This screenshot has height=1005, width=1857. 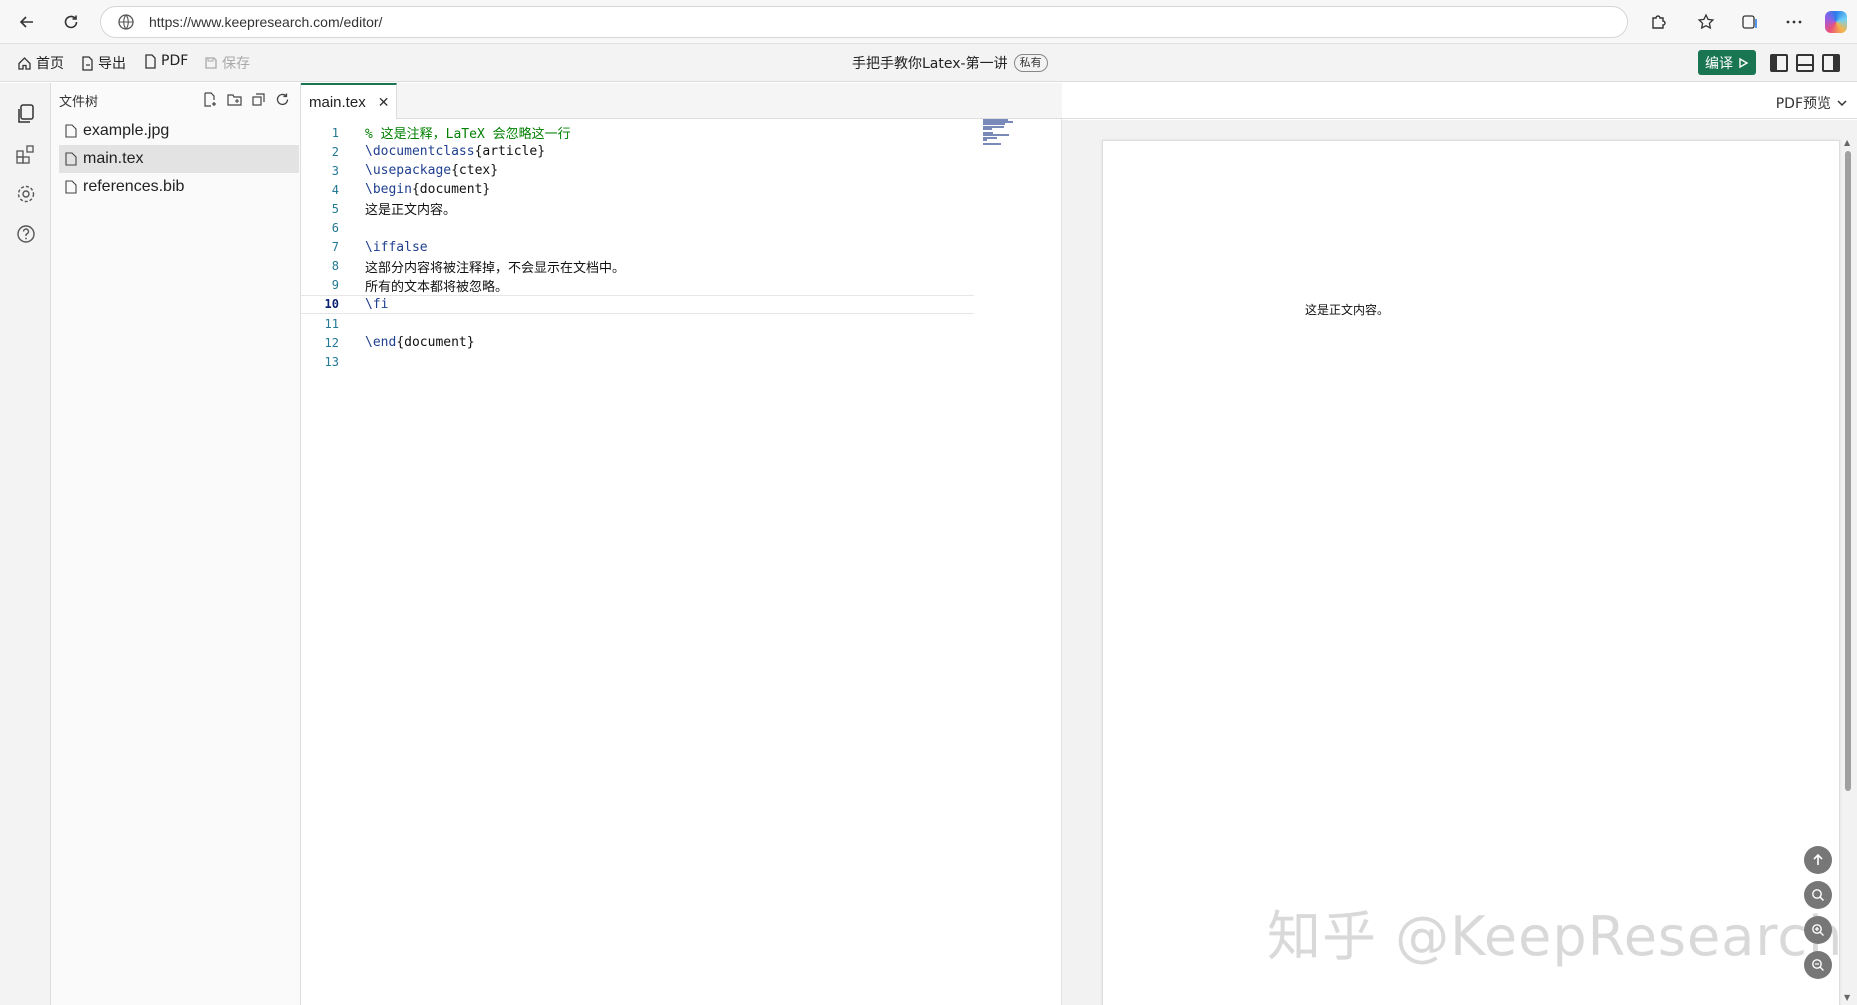 I want to click on layout-right-button, so click(x=1831, y=63).